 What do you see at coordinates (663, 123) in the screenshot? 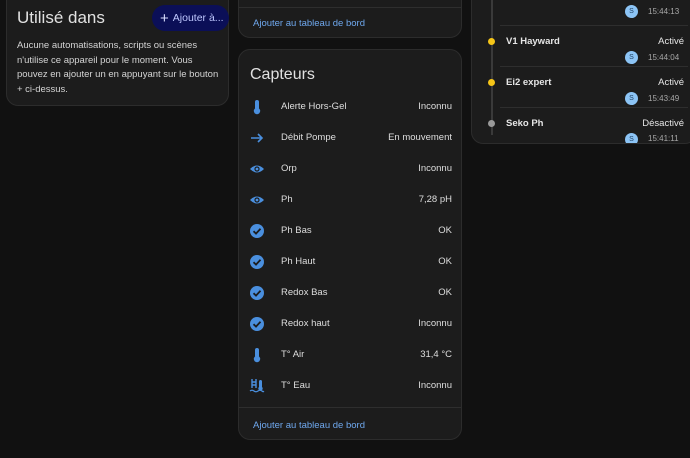
I see `log-state: Désactivé` at bounding box center [663, 123].